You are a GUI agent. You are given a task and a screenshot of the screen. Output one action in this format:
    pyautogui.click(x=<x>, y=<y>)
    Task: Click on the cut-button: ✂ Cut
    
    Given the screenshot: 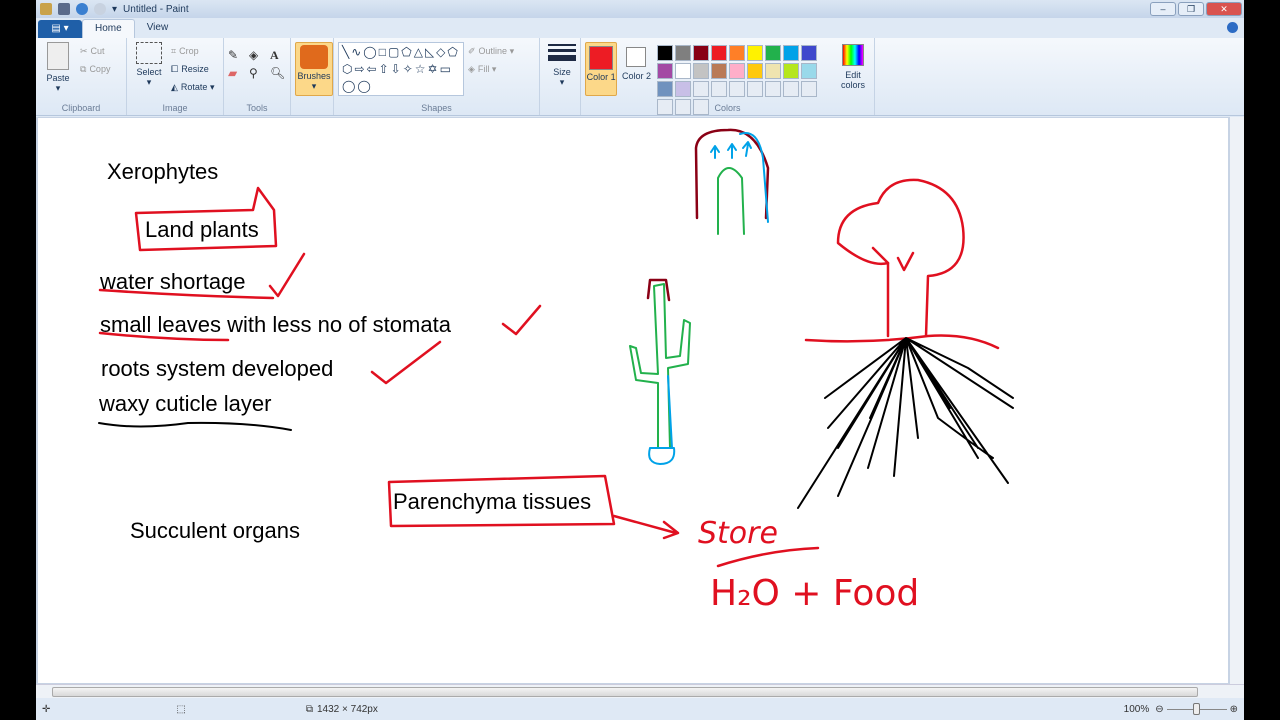 What is the action you would take?
    pyautogui.click(x=95, y=51)
    